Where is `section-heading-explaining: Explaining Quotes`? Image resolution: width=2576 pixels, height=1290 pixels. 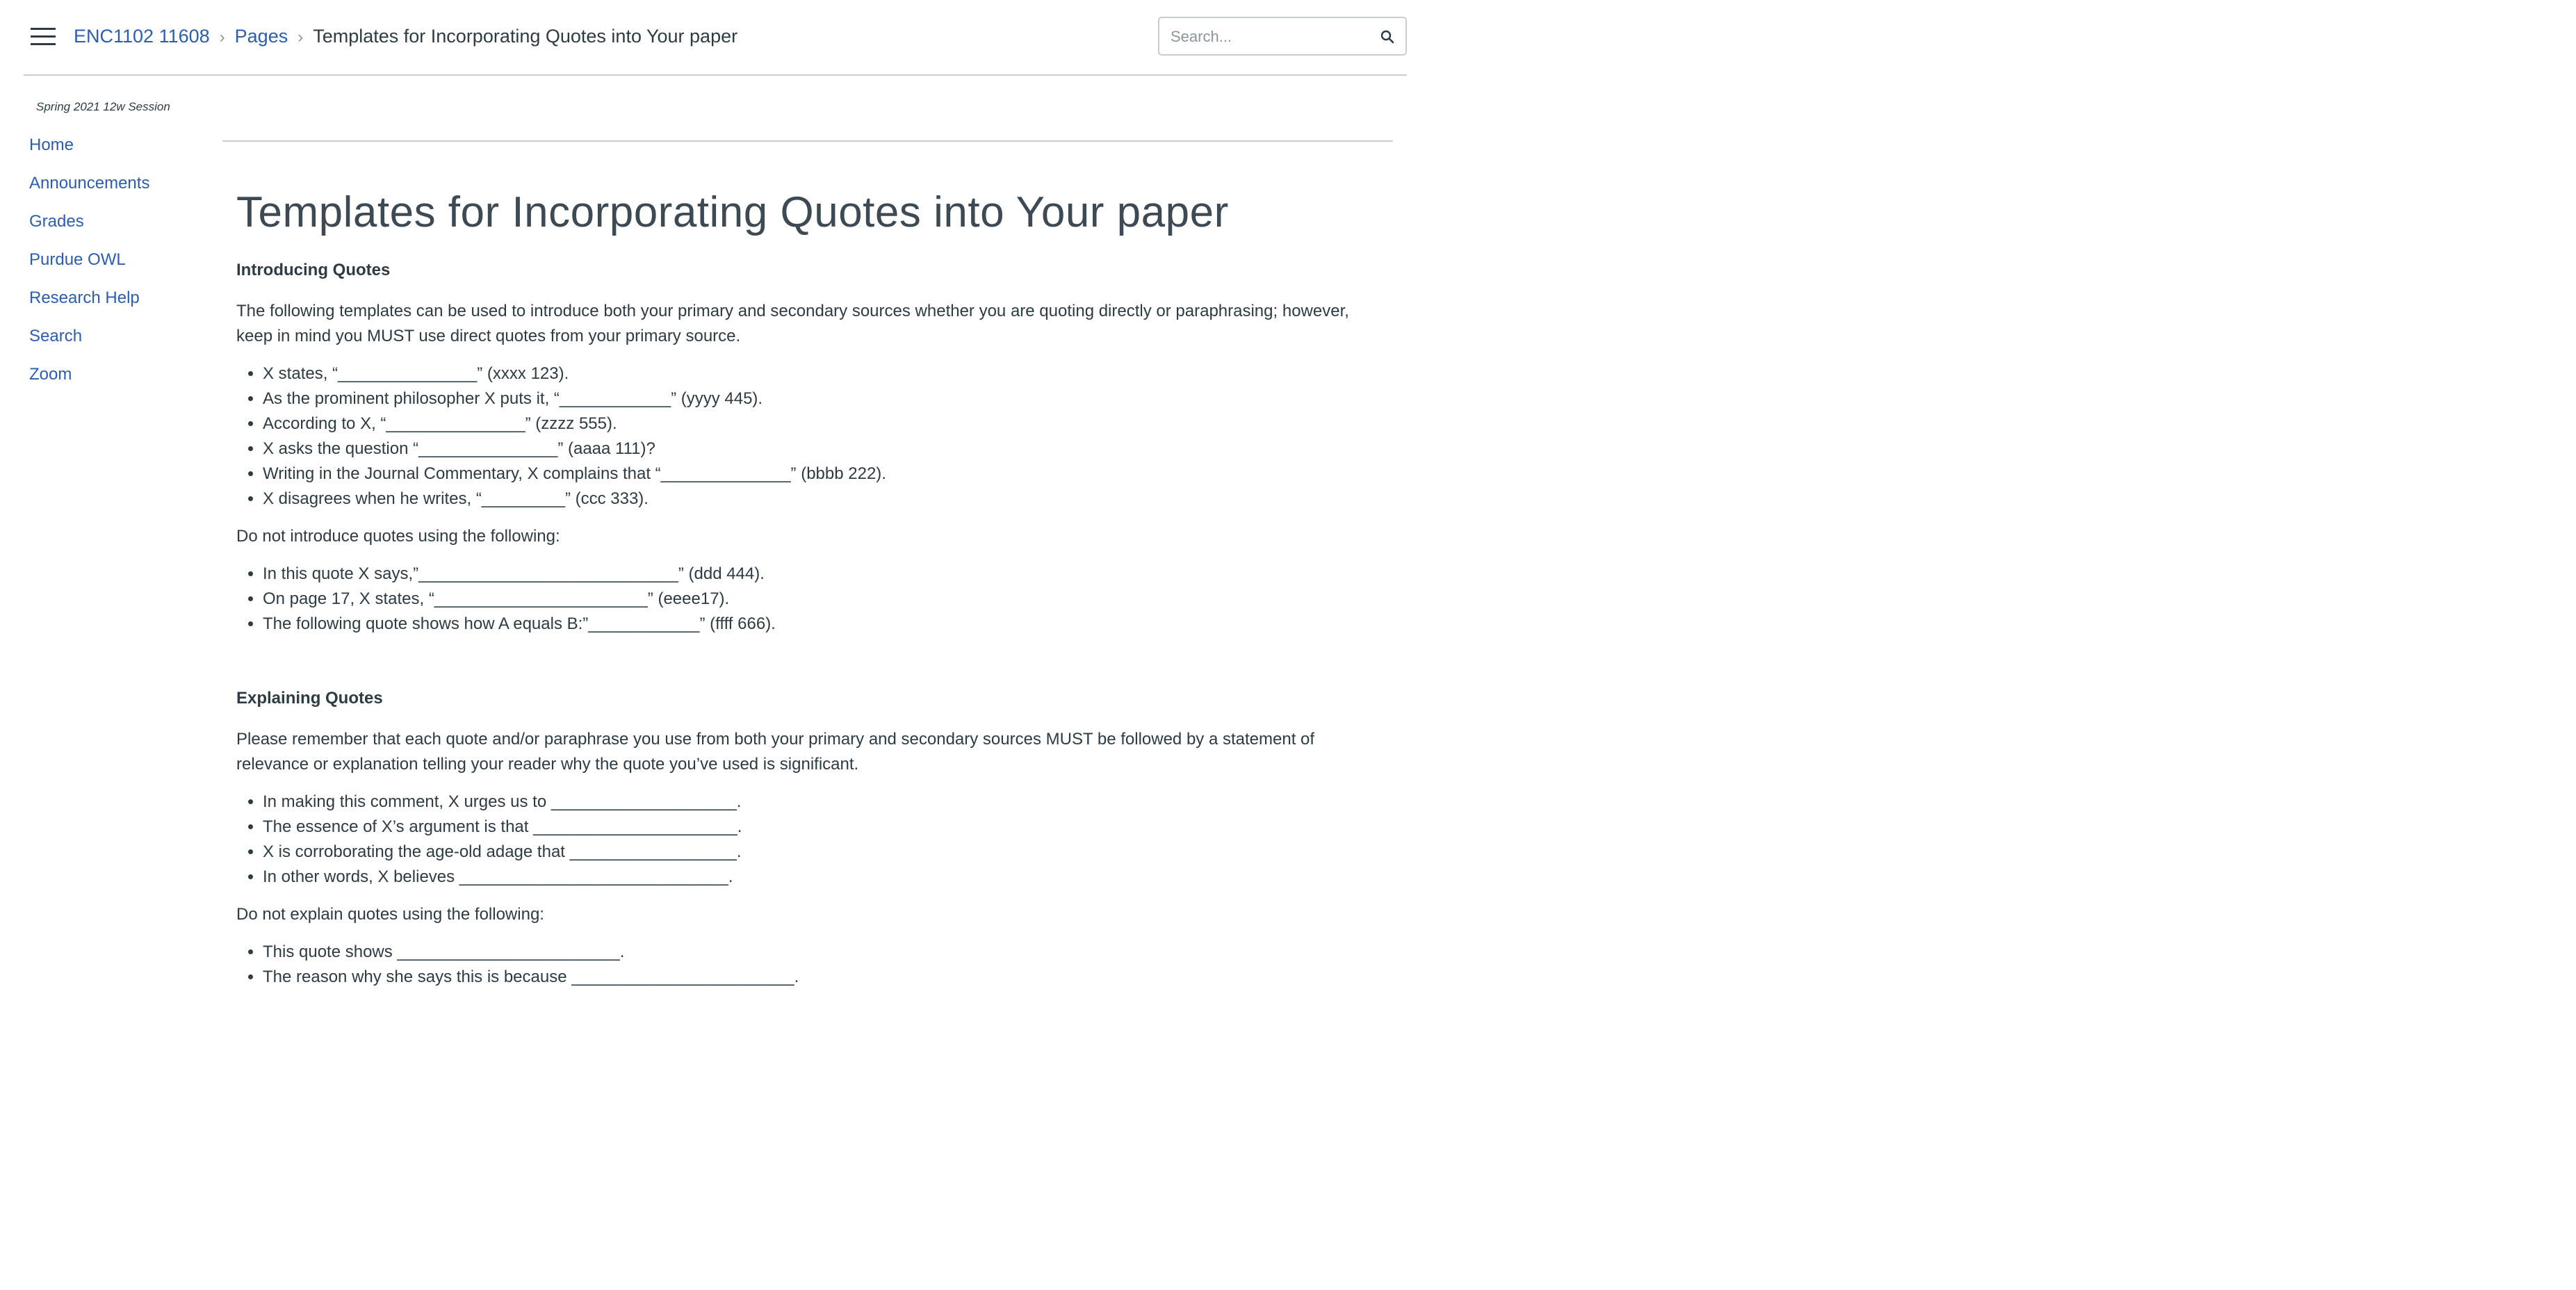 section-heading-explaining: Explaining Quotes is located at coordinates (309, 698).